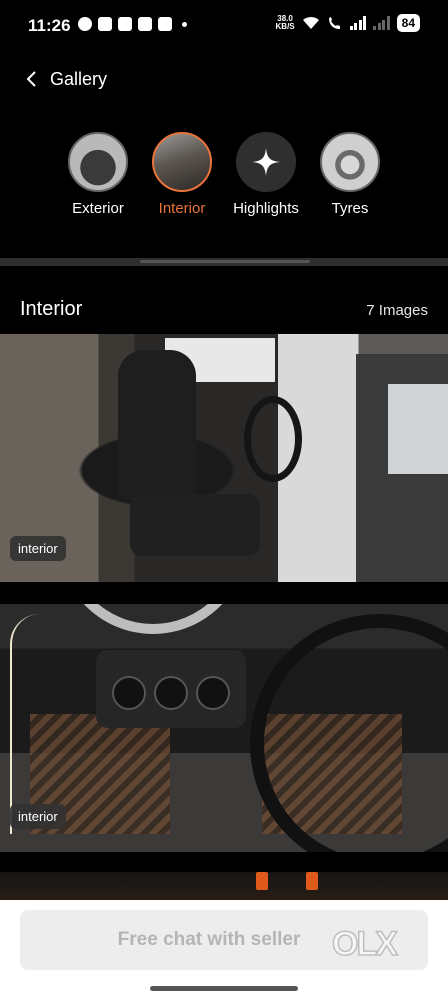 Image resolution: width=448 pixels, height=1000 pixels. I want to click on divider, so click(224, 262).